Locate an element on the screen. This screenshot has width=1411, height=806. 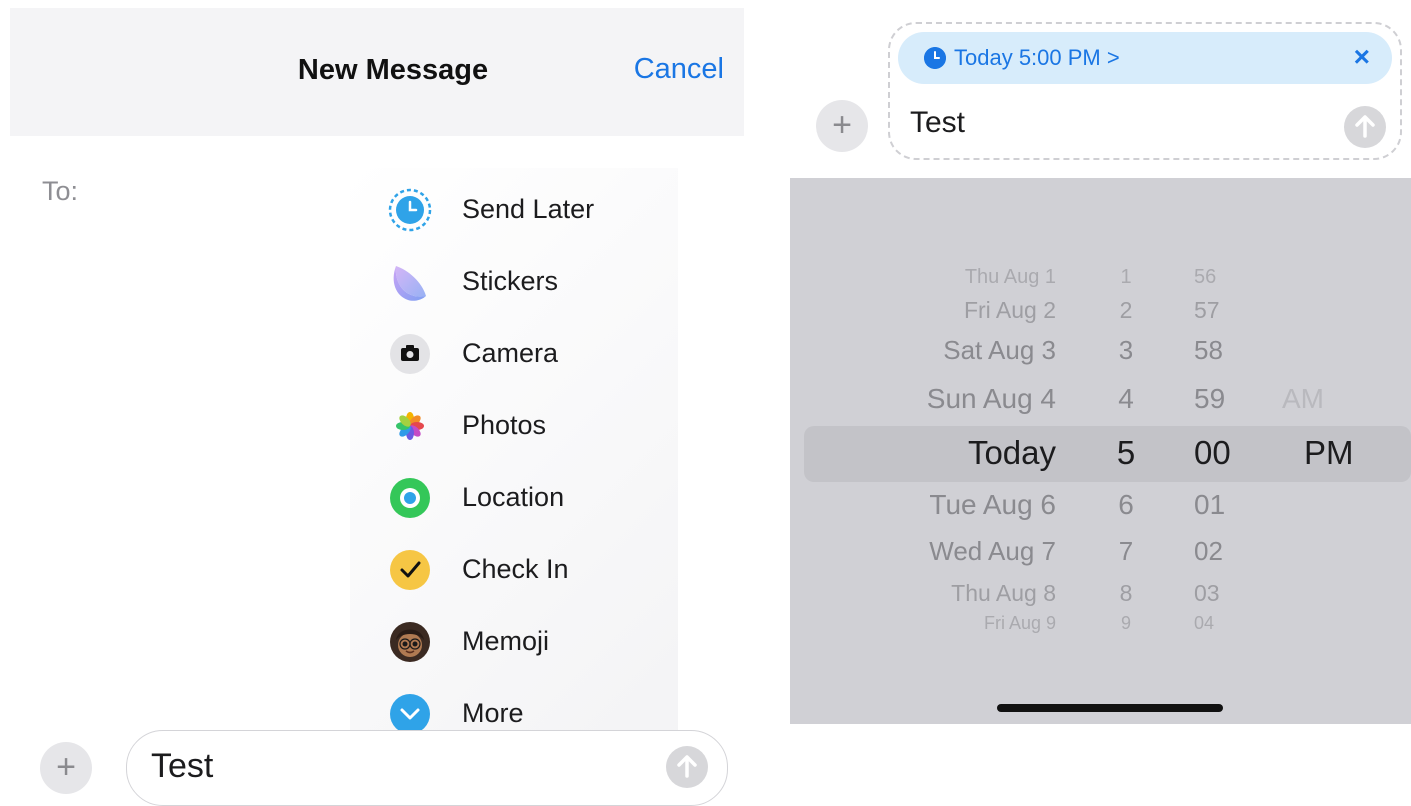
picker-row: Thu Aug 8 8 03 is located at coordinates (1100, 595).